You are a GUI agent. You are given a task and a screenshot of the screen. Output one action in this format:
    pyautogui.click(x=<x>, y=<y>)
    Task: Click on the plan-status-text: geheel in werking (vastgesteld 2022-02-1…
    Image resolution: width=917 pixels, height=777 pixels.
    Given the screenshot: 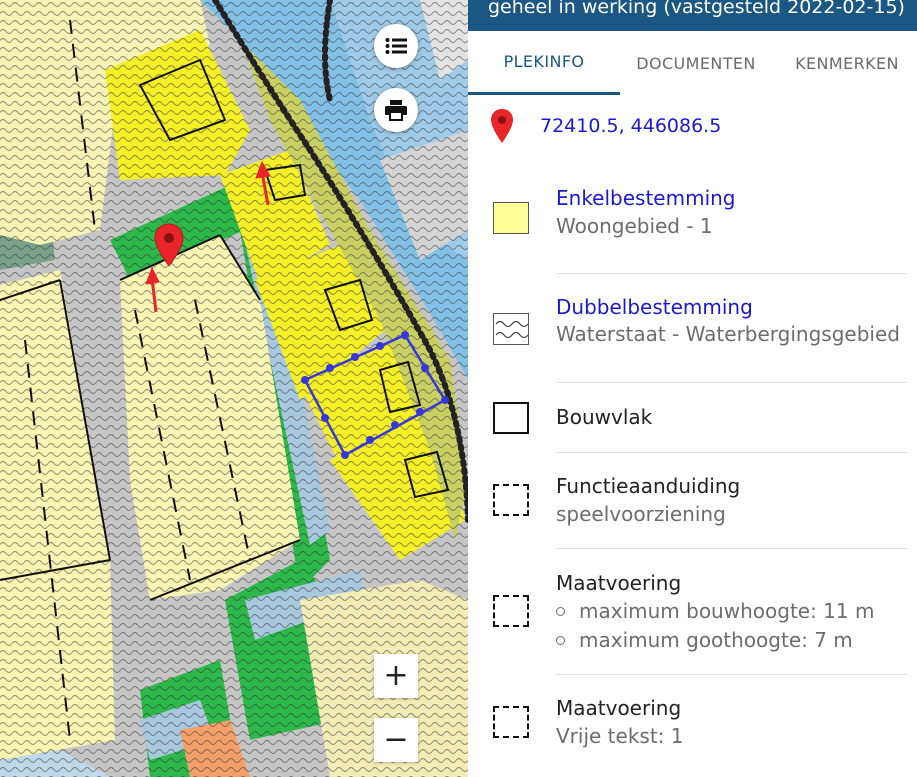 What is the action you would take?
    pyautogui.click(x=696, y=9)
    